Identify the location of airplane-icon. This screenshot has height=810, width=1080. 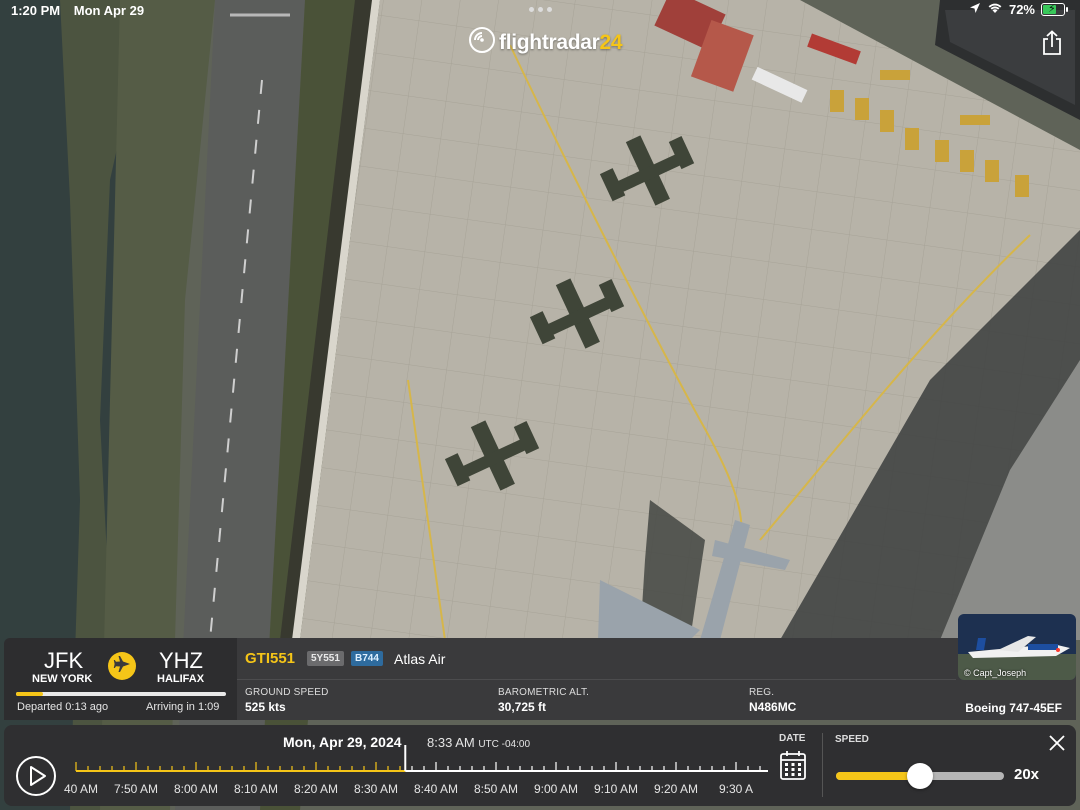
(122, 666).